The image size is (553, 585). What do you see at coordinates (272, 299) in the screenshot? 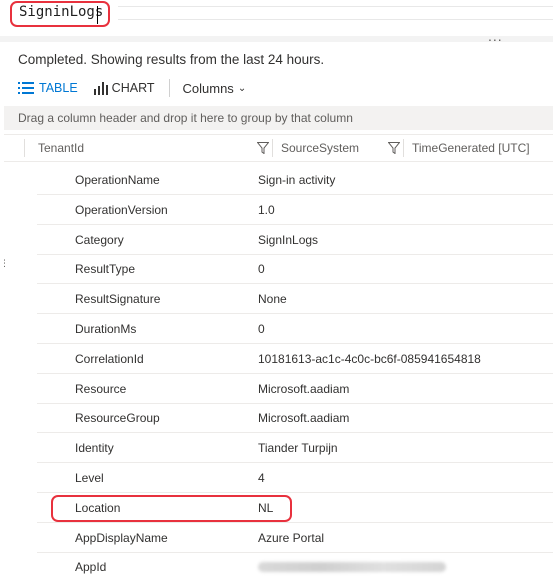
I see `field-value: None` at bounding box center [272, 299].